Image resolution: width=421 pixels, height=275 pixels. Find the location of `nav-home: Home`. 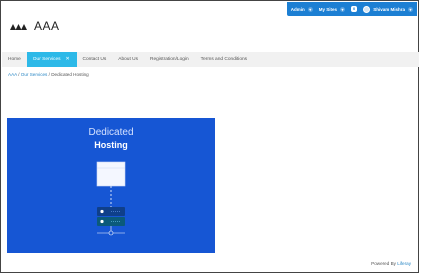

nav-home: Home is located at coordinates (14, 59).